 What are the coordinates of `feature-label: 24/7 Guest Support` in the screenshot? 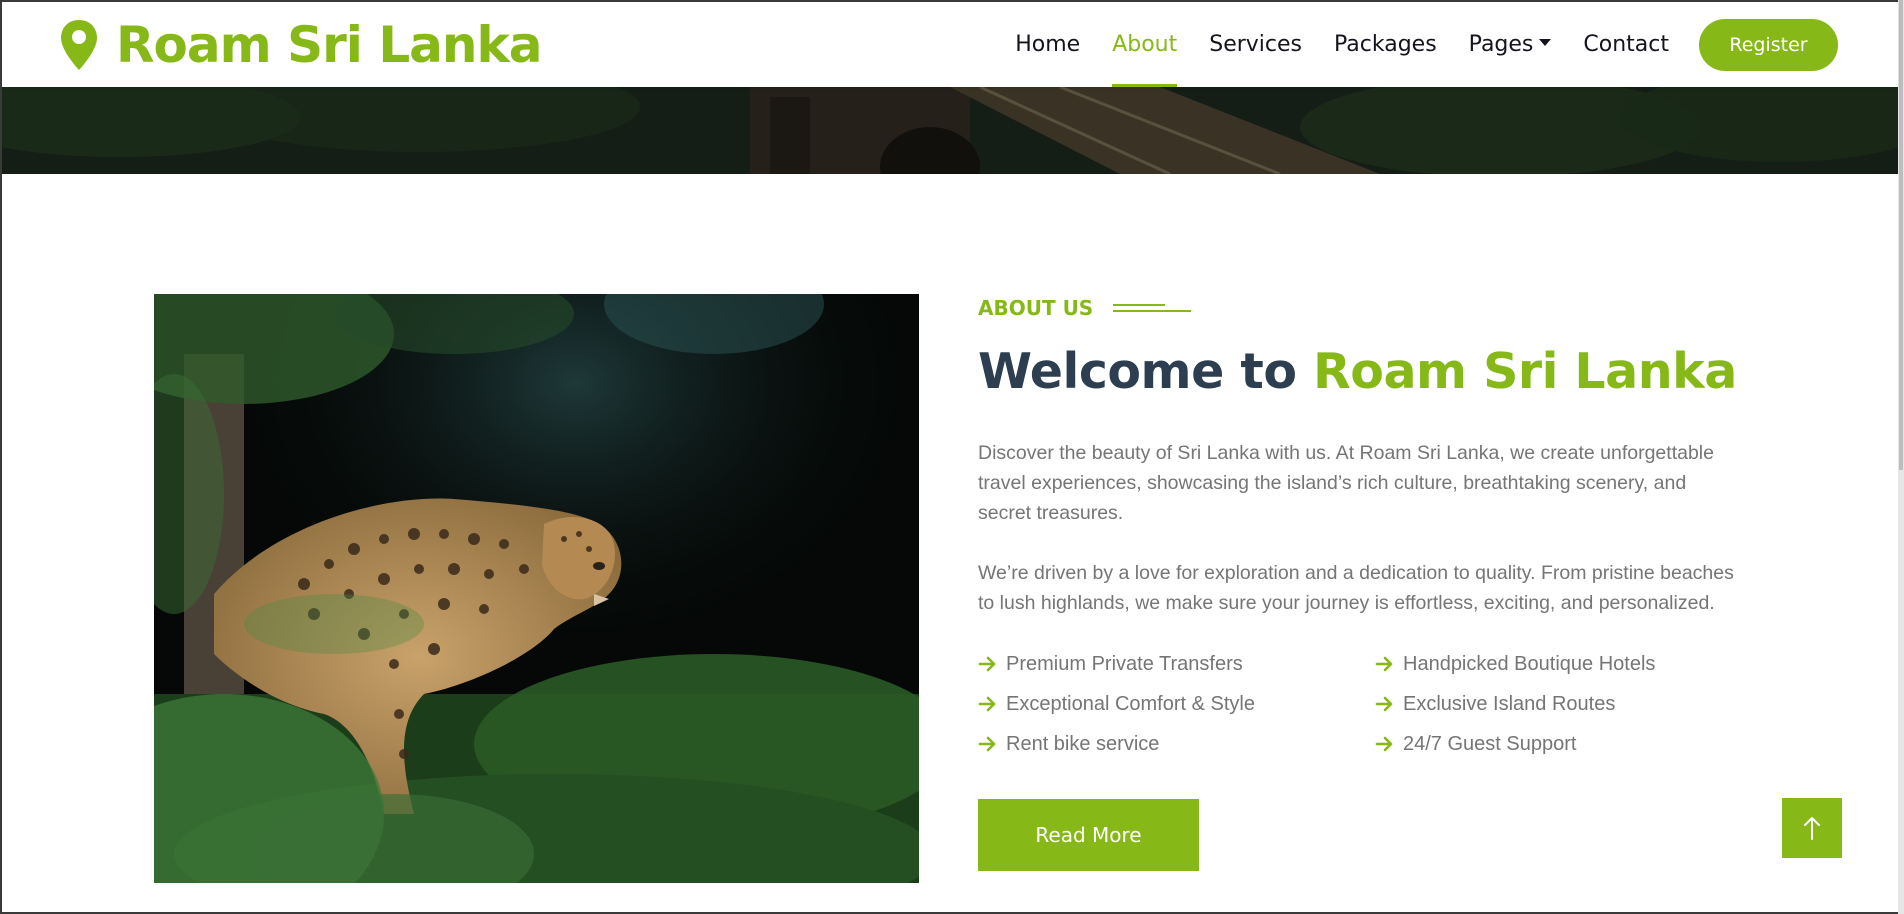 It's located at (1490, 743).